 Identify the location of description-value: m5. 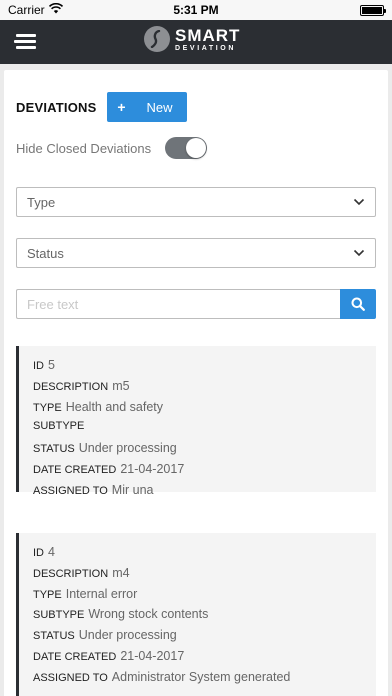
(121, 385).